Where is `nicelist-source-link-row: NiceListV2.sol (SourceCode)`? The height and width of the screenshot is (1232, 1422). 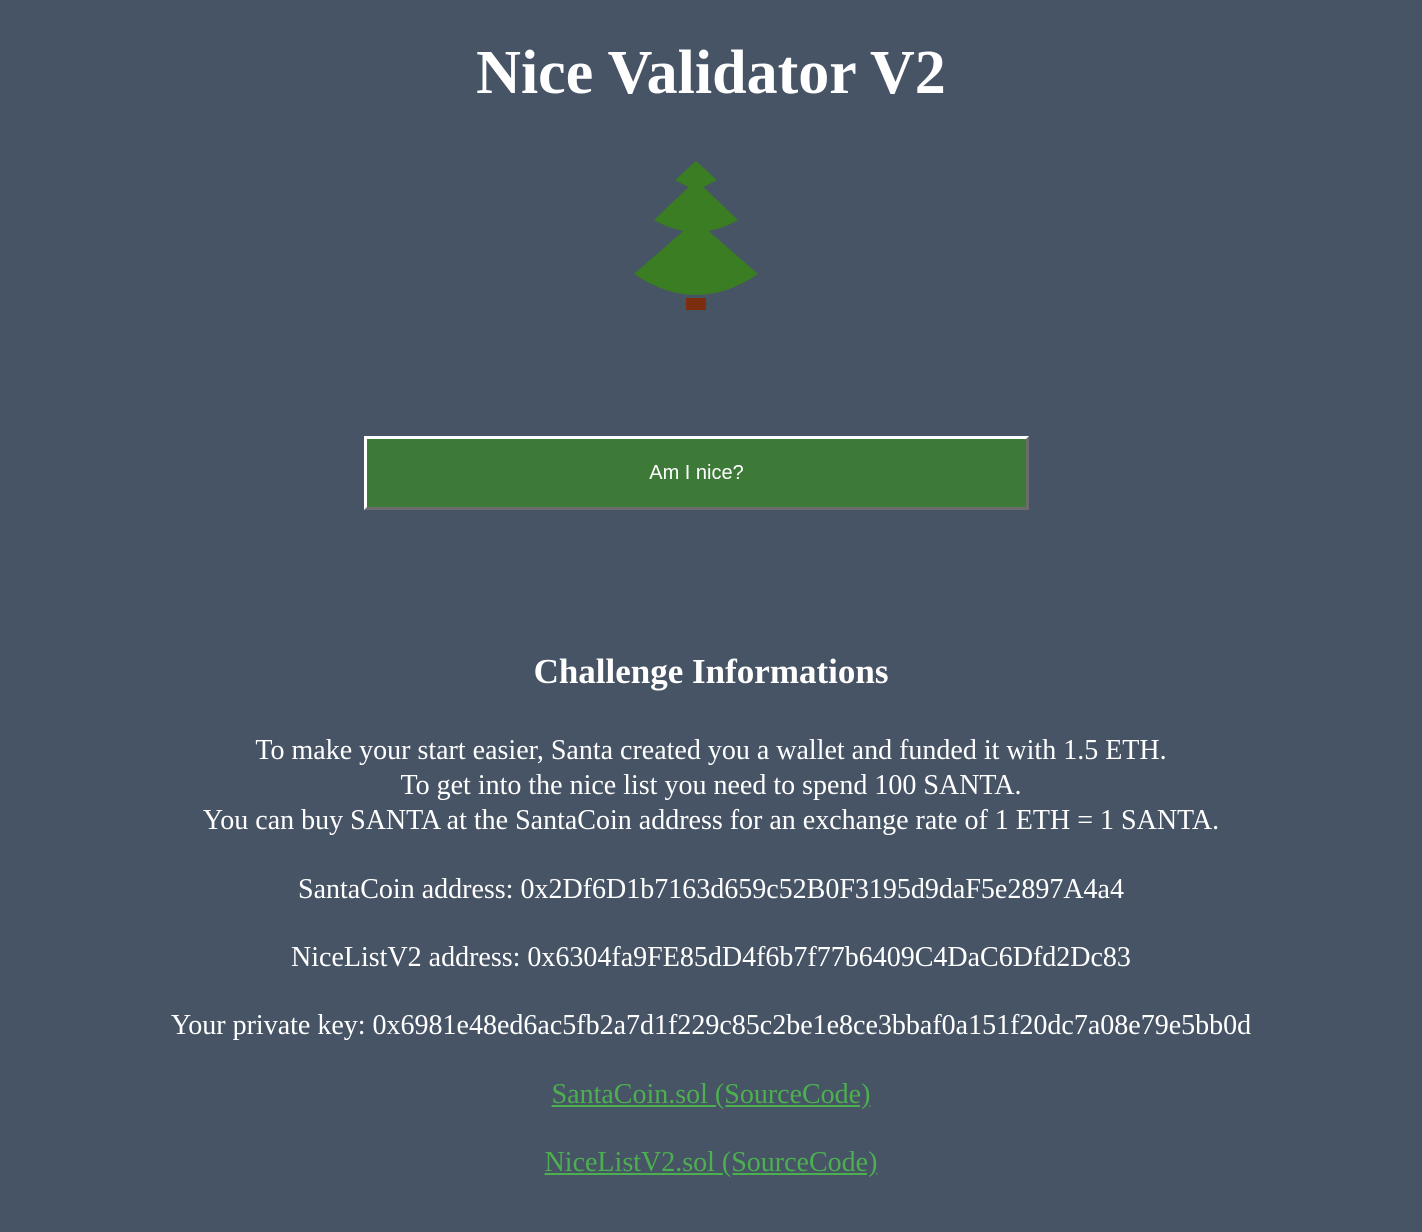
nicelist-source-link-row: NiceListV2.sol (SourceCode) is located at coordinates (711, 1163).